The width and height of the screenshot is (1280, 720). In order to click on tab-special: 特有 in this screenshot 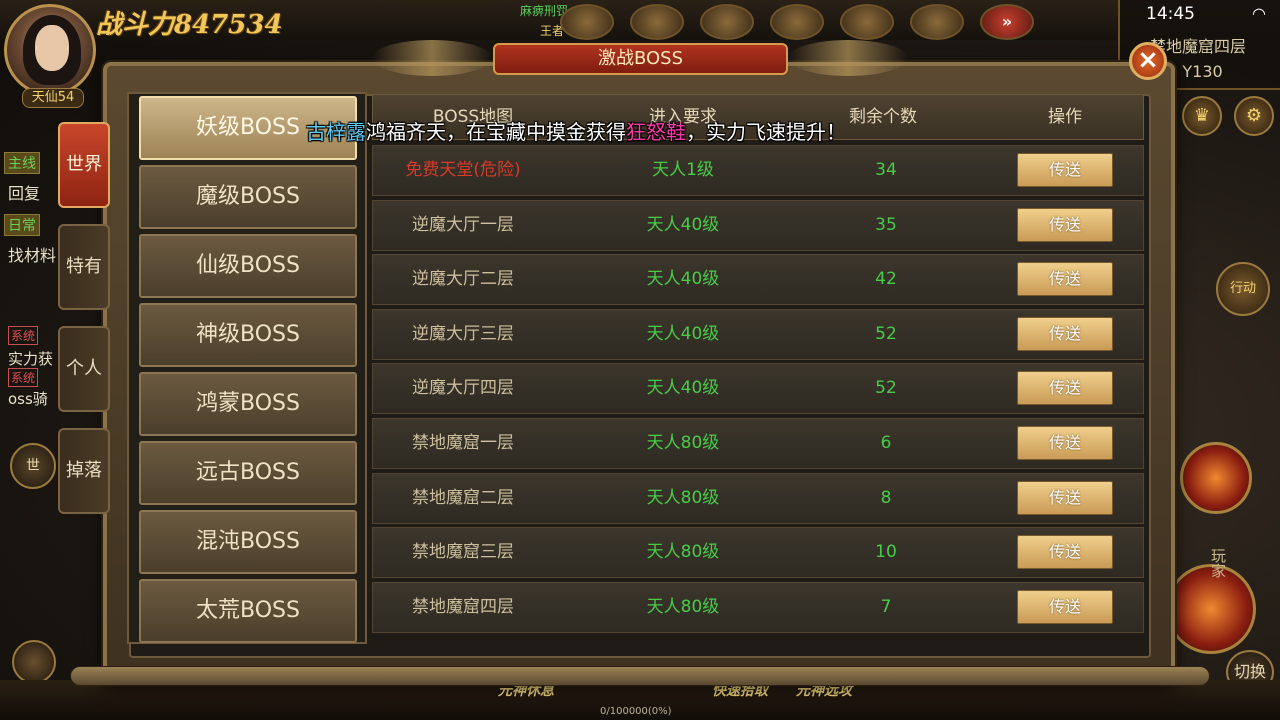, I will do `click(84, 267)`.